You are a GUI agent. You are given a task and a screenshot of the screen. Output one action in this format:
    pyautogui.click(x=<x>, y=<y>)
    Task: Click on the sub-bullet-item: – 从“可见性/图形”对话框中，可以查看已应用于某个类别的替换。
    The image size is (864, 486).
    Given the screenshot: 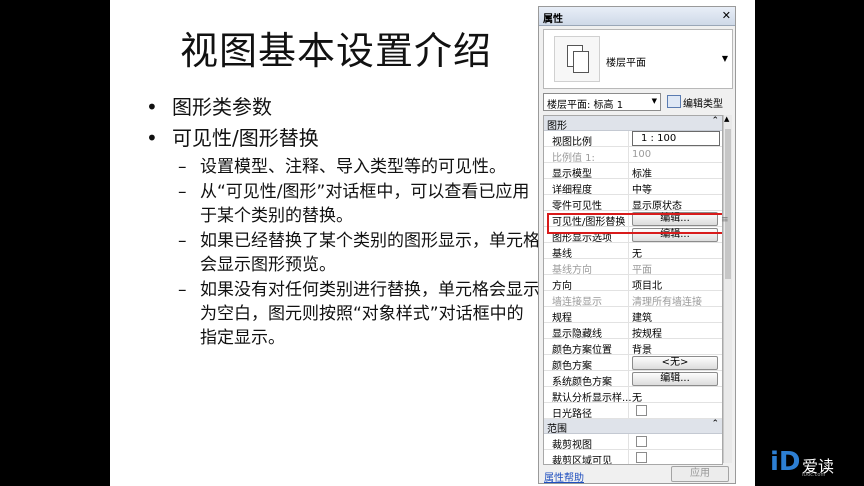 What is the action you would take?
    pyautogui.click(x=342, y=204)
    